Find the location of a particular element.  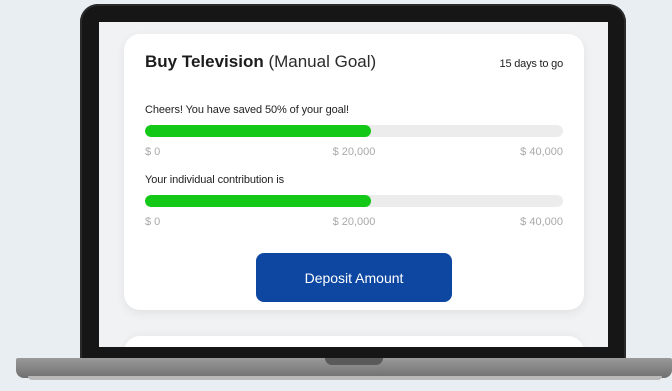

saved-caption: Cheers! You have saved 50% of your goal! is located at coordinates (247, 110).